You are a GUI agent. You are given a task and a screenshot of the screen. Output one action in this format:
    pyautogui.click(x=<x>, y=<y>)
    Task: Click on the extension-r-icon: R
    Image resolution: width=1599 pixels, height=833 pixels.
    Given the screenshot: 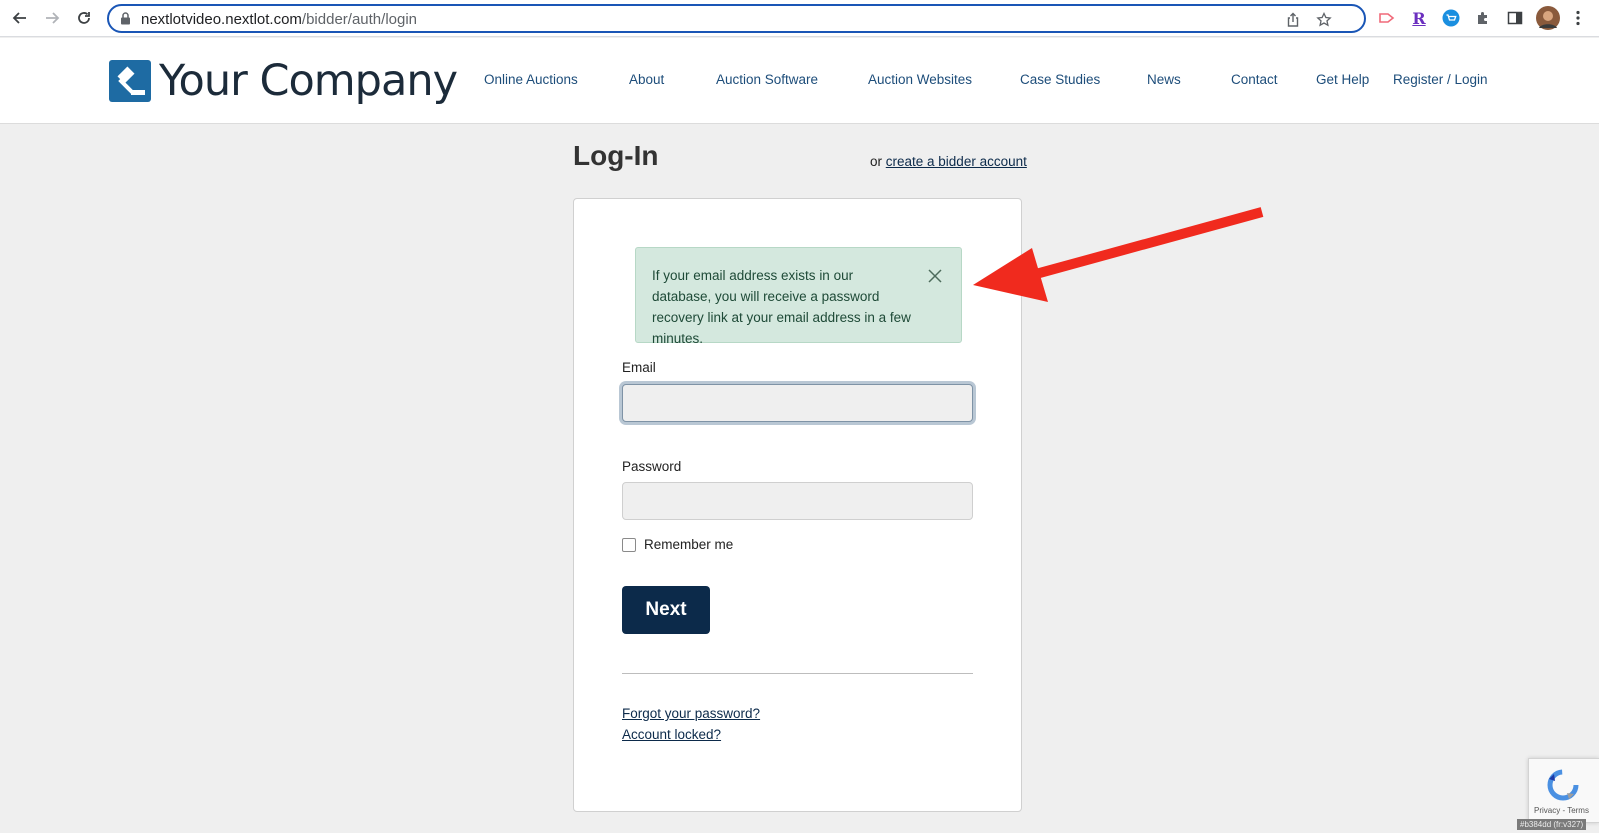 What is the action you would take?
    pyautogui.click(x=1419, y=18)
    